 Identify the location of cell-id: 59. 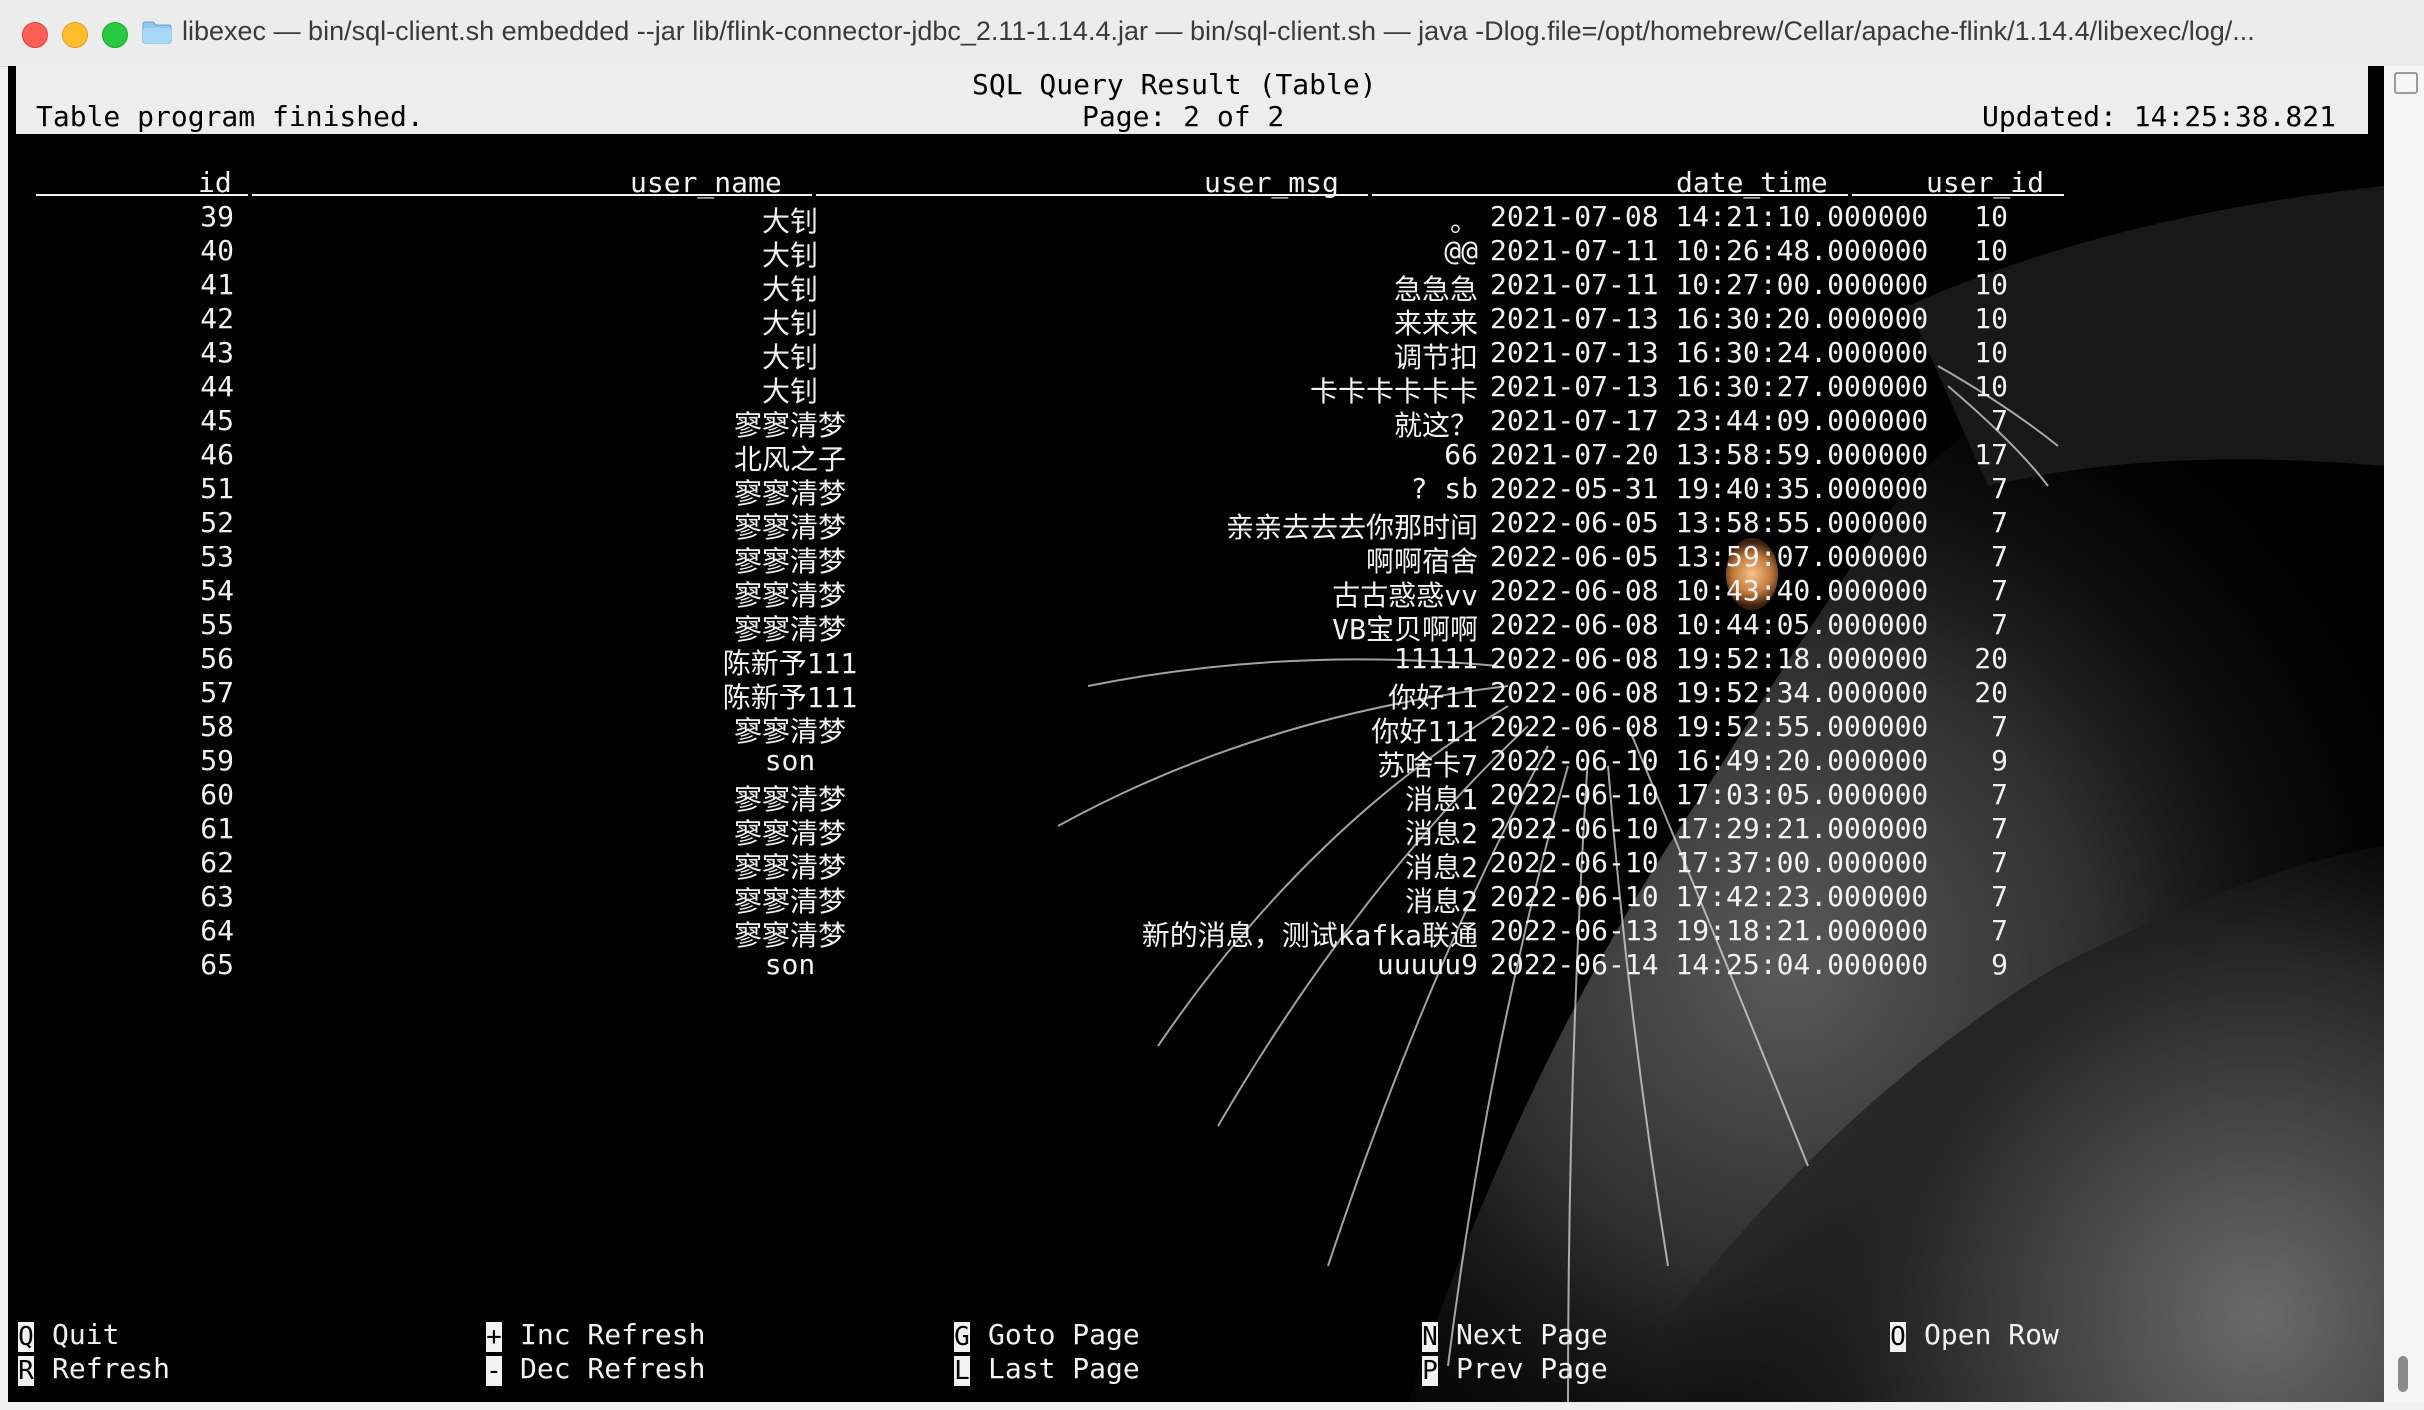
(217, 760).